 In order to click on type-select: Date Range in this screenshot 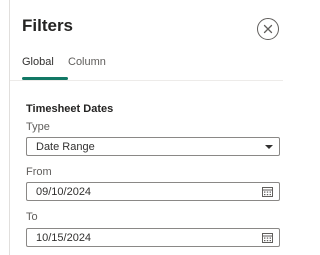, I will do `click(153, 146)`.